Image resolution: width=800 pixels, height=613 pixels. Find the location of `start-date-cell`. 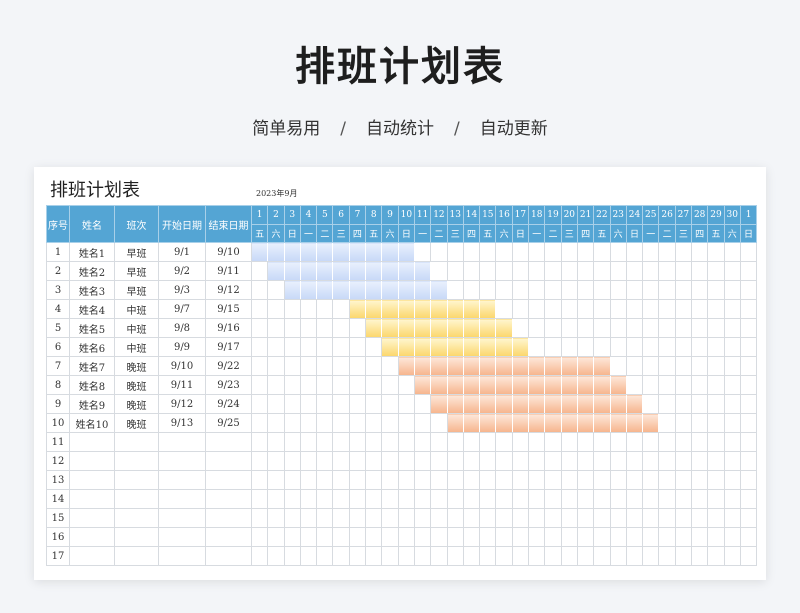

start-date-cell is located at coordinates (182, 518).